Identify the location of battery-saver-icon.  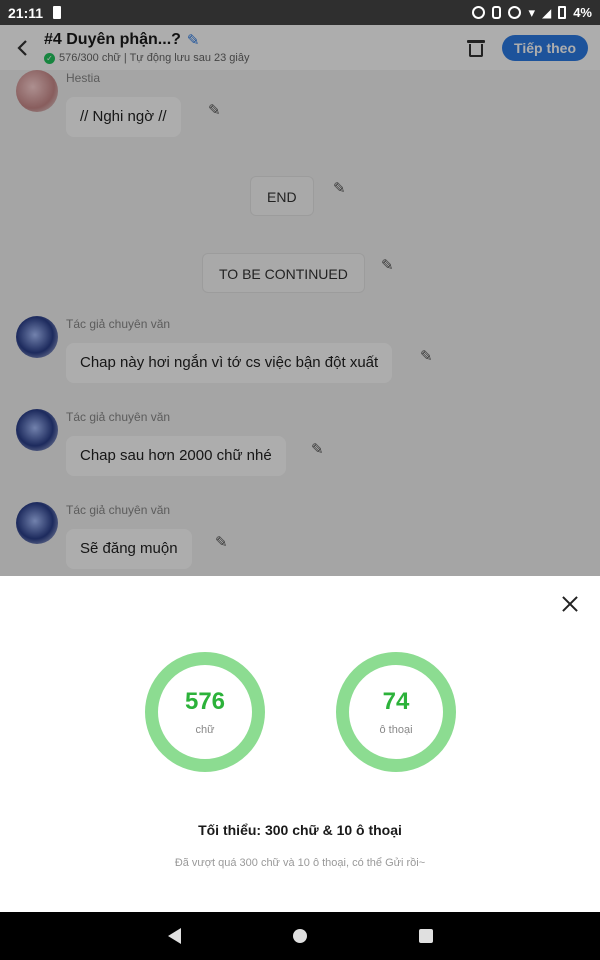
(57, 12).